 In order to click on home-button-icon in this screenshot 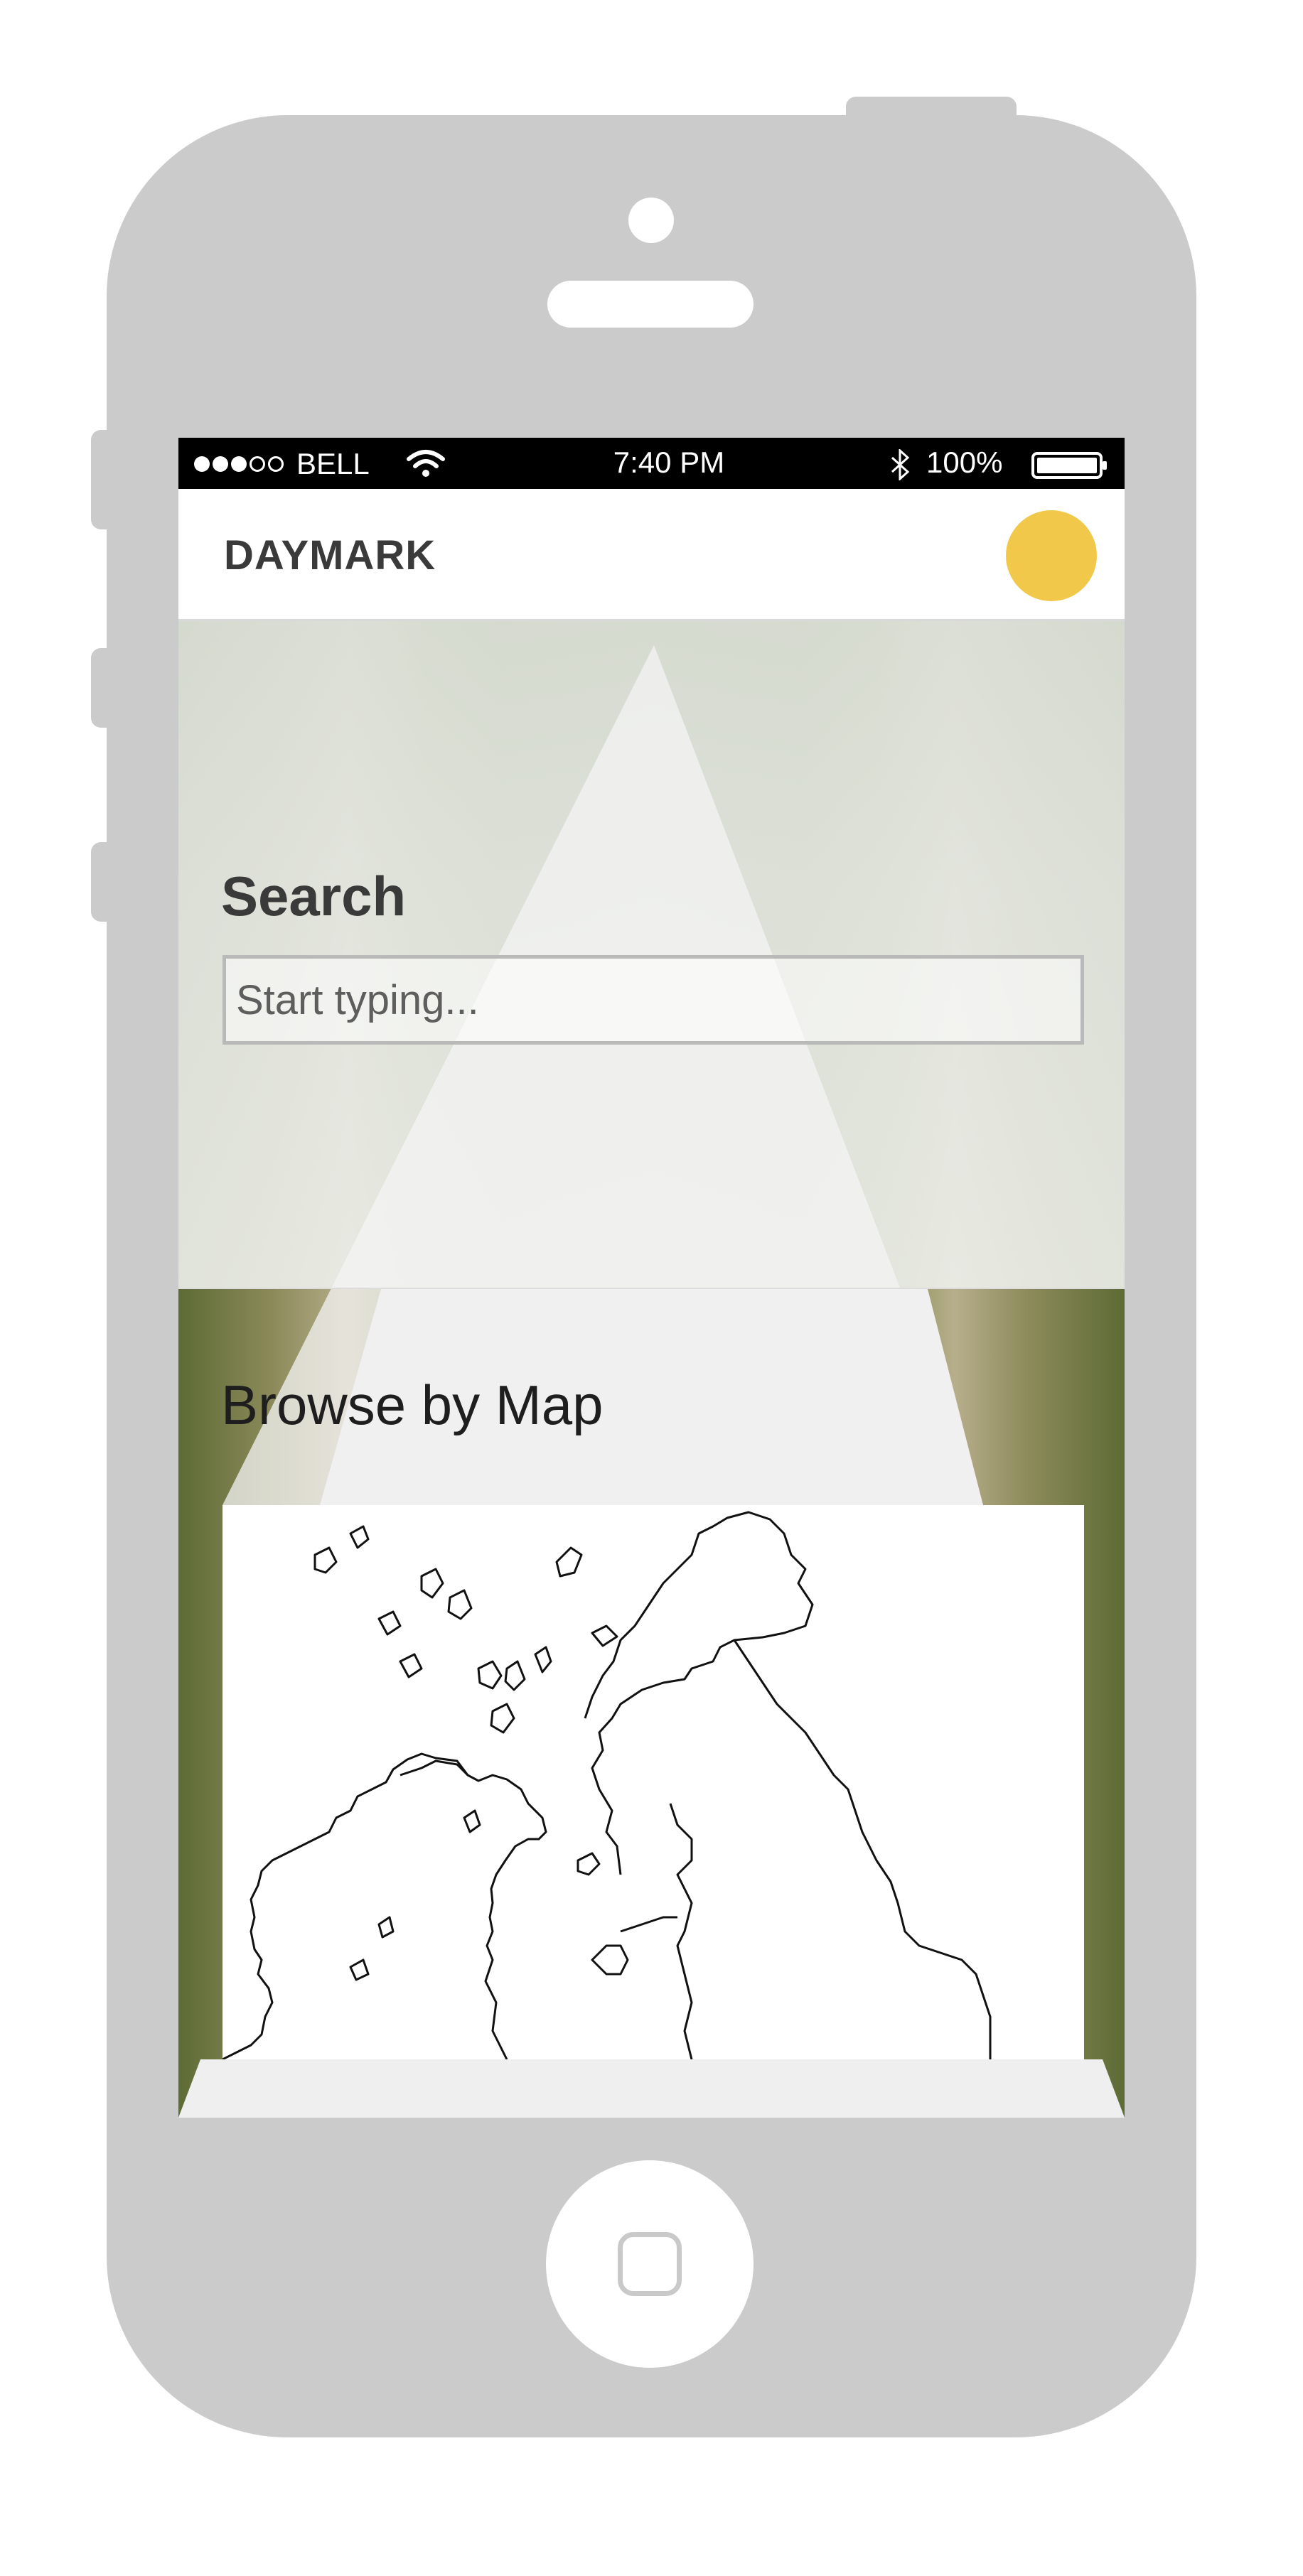, I will do `click(650, 2264)`.